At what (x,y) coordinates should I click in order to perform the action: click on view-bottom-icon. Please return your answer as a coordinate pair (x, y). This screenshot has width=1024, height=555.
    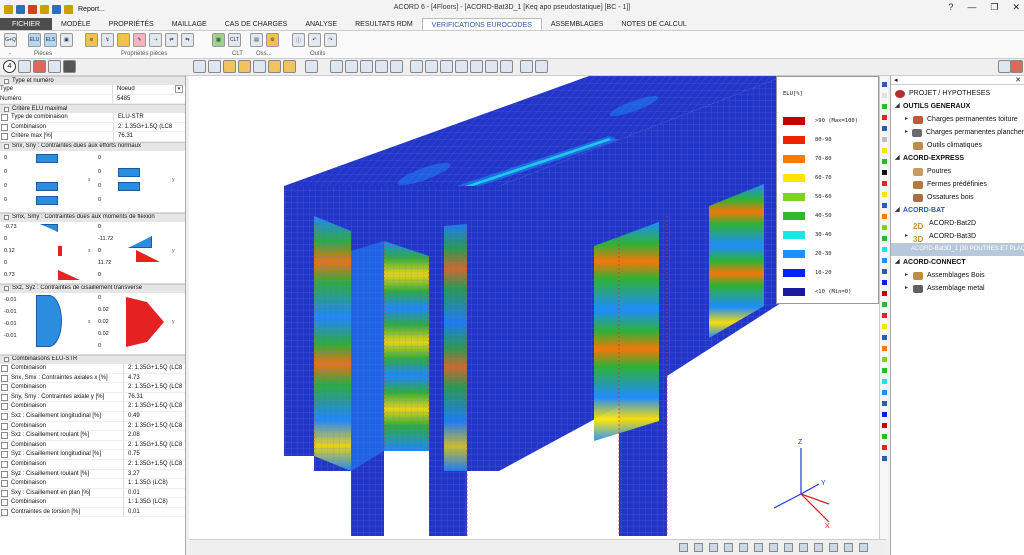
    Looking at the image, I should click on (491, 66).